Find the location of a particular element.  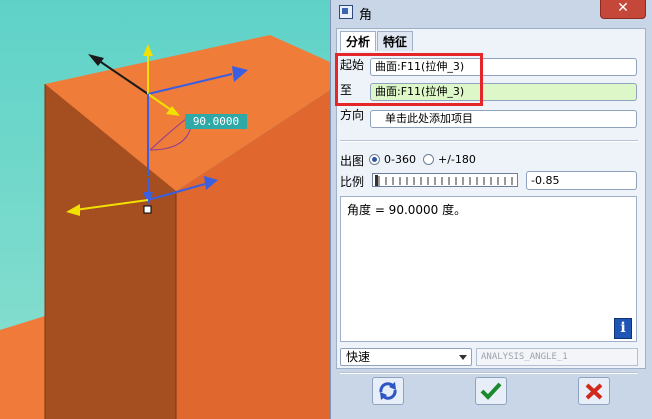

ok-button is located at coordinates (491, 391).